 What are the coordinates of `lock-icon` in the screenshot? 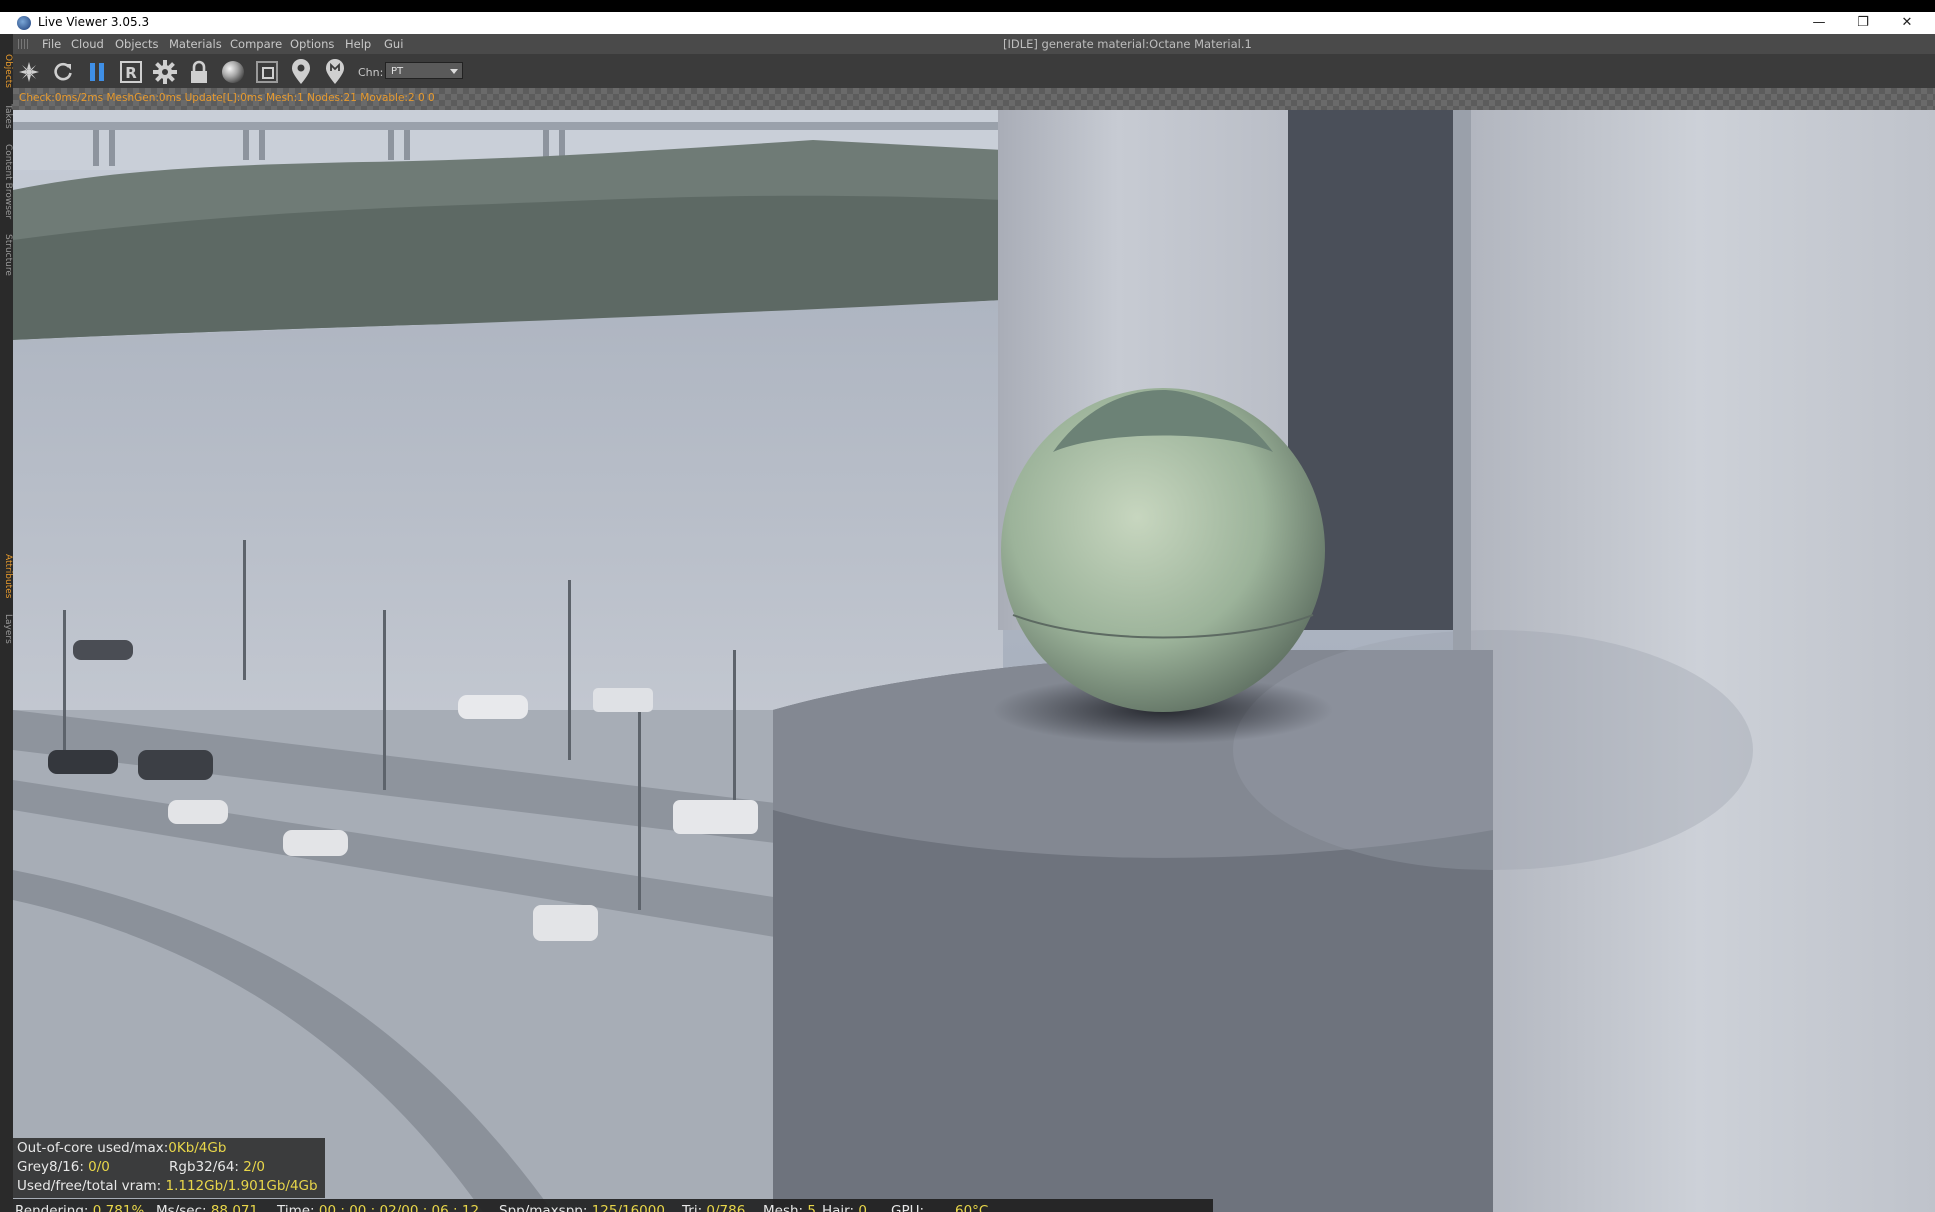 It's located at (199, 72).